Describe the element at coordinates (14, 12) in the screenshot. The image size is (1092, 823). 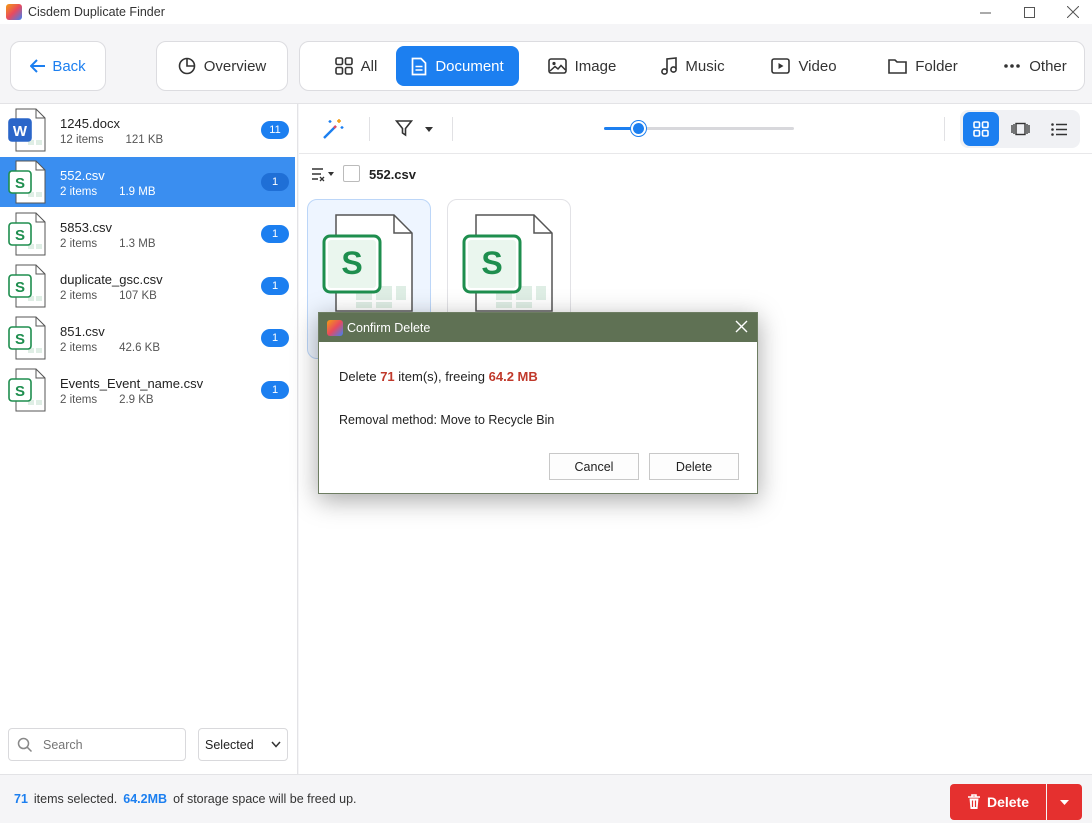
I see `app-logo-icon` at that location.